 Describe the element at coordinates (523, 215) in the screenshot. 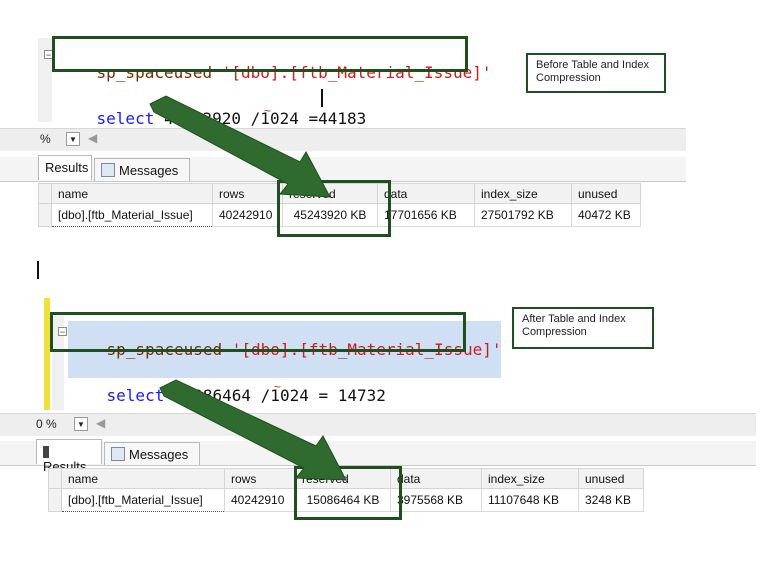

I see `cell-index-size: 27501792 KB` at that location.